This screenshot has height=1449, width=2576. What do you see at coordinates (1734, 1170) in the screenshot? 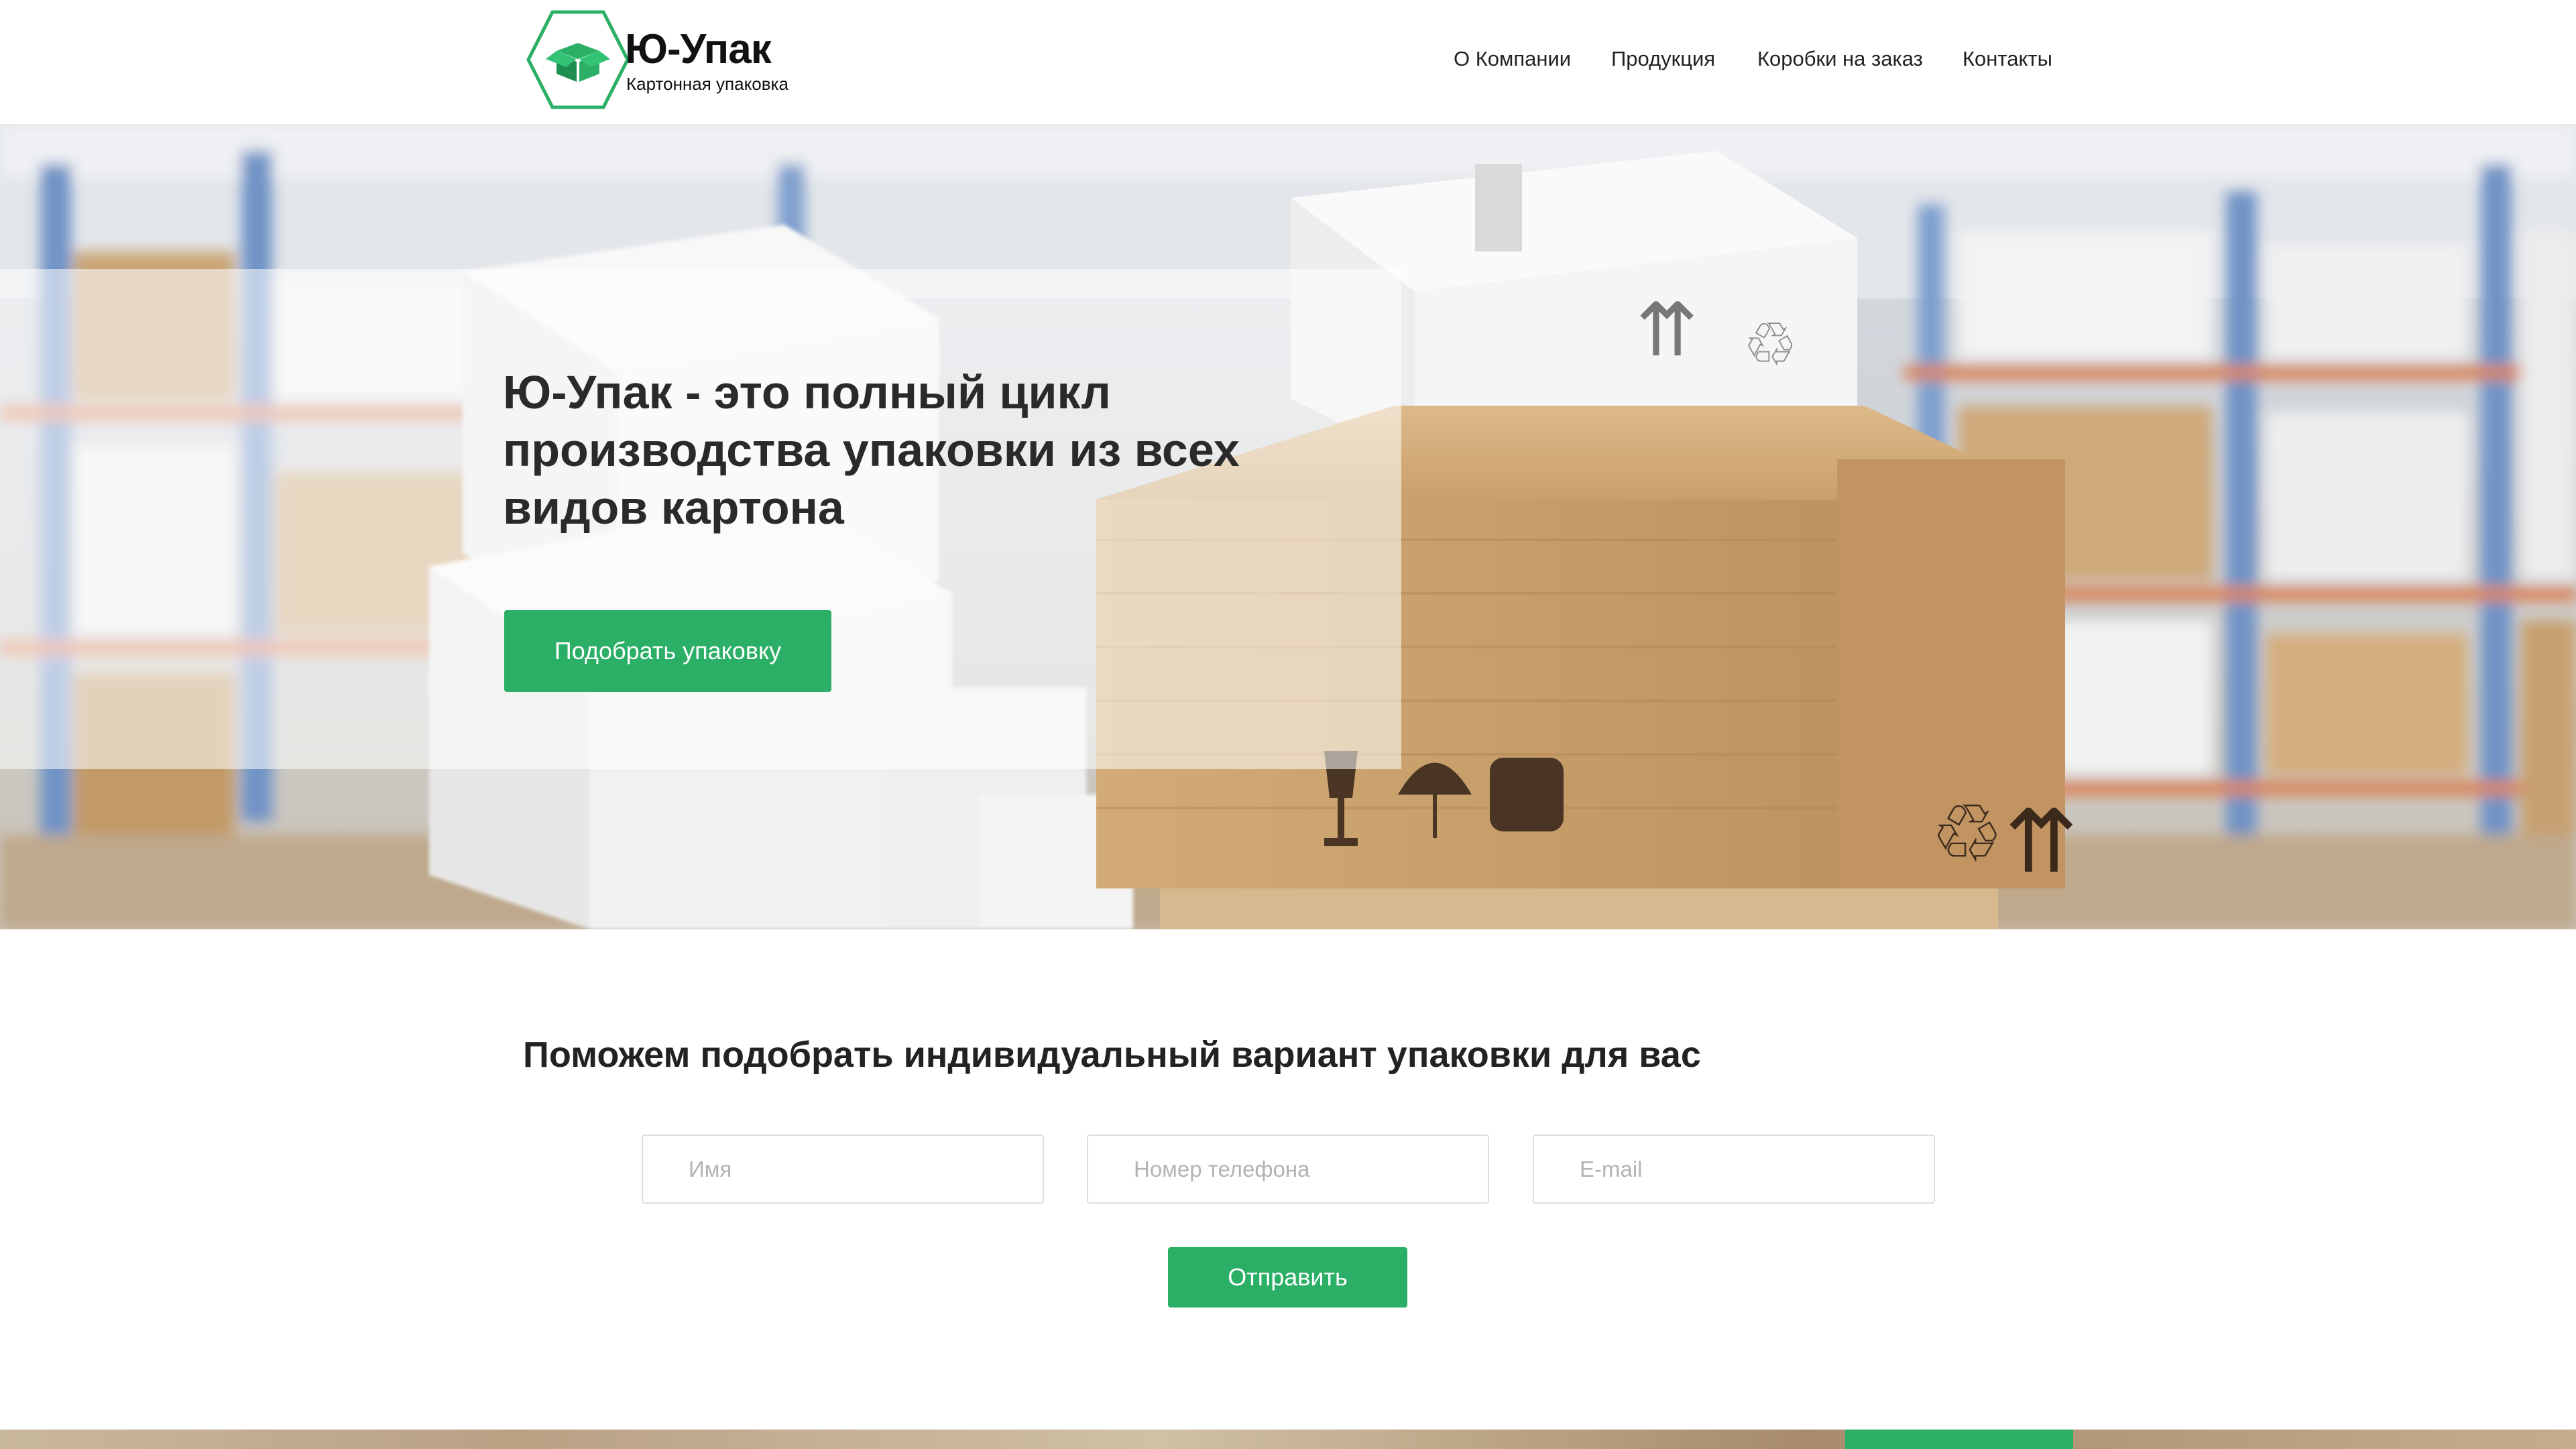
I see `email-input` at bounding box center [1734, 1170].